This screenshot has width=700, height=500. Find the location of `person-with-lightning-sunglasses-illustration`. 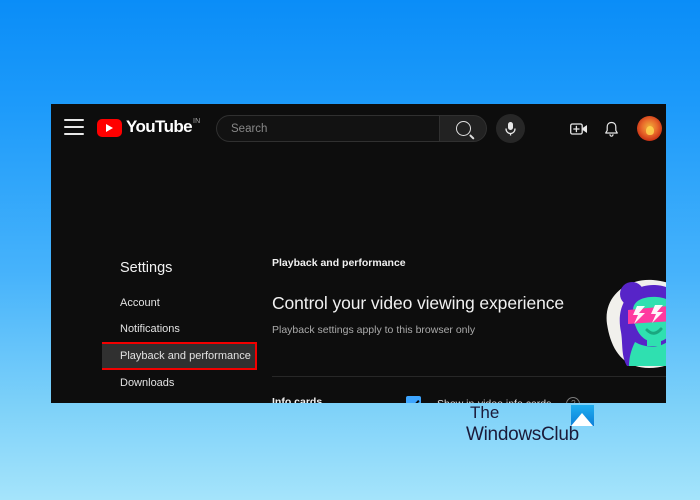

person-with-lightning-sunglasses-illustration is located at coordinates (626, 322).